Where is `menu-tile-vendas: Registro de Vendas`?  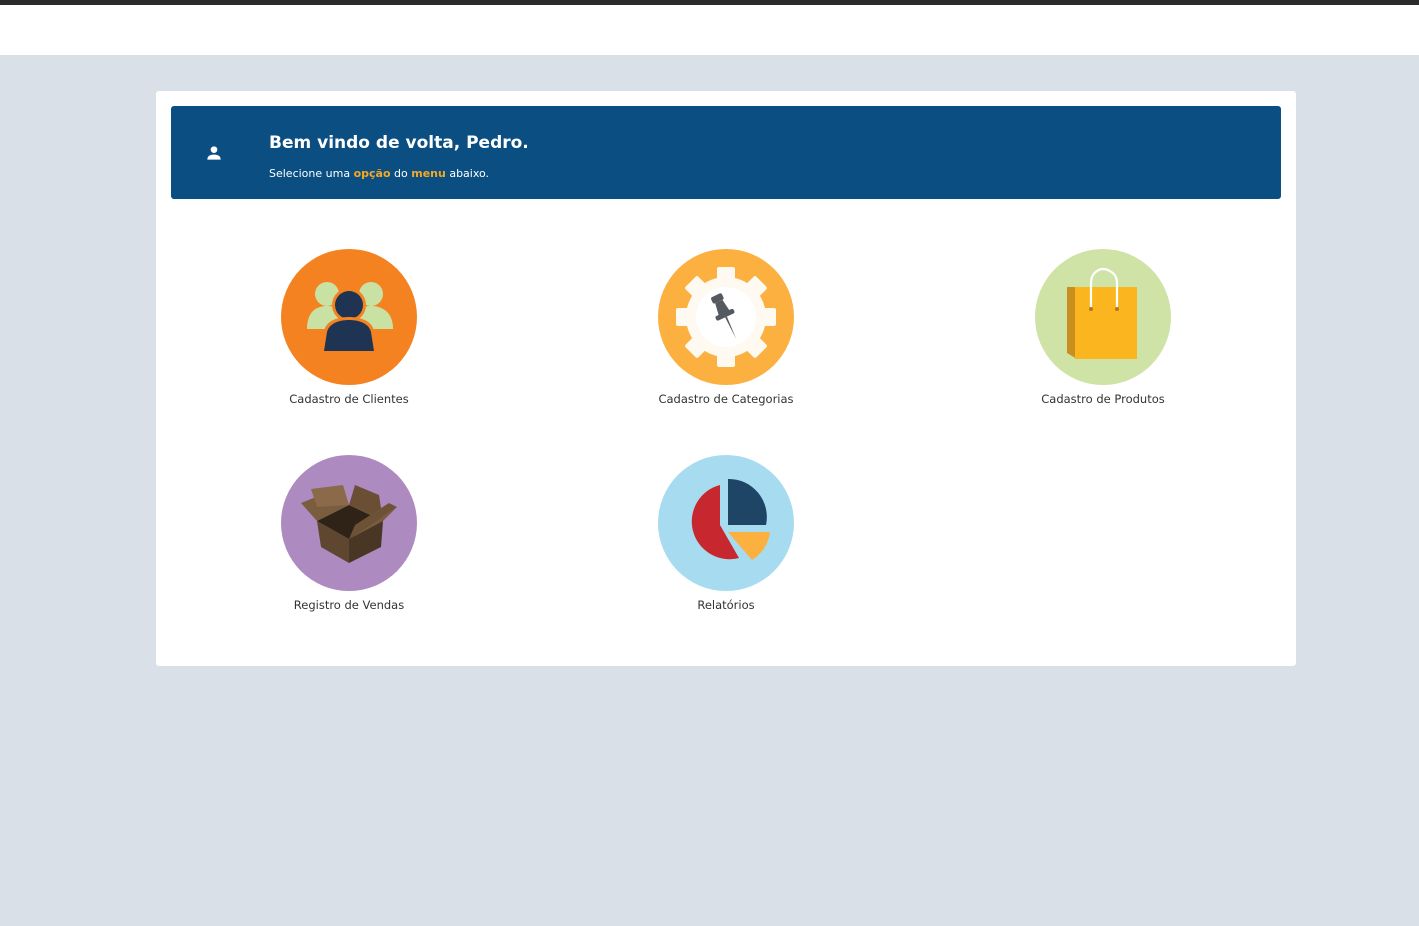 menu-tile-vendas: Registro de Vendas is located at coordinates (349, 540).